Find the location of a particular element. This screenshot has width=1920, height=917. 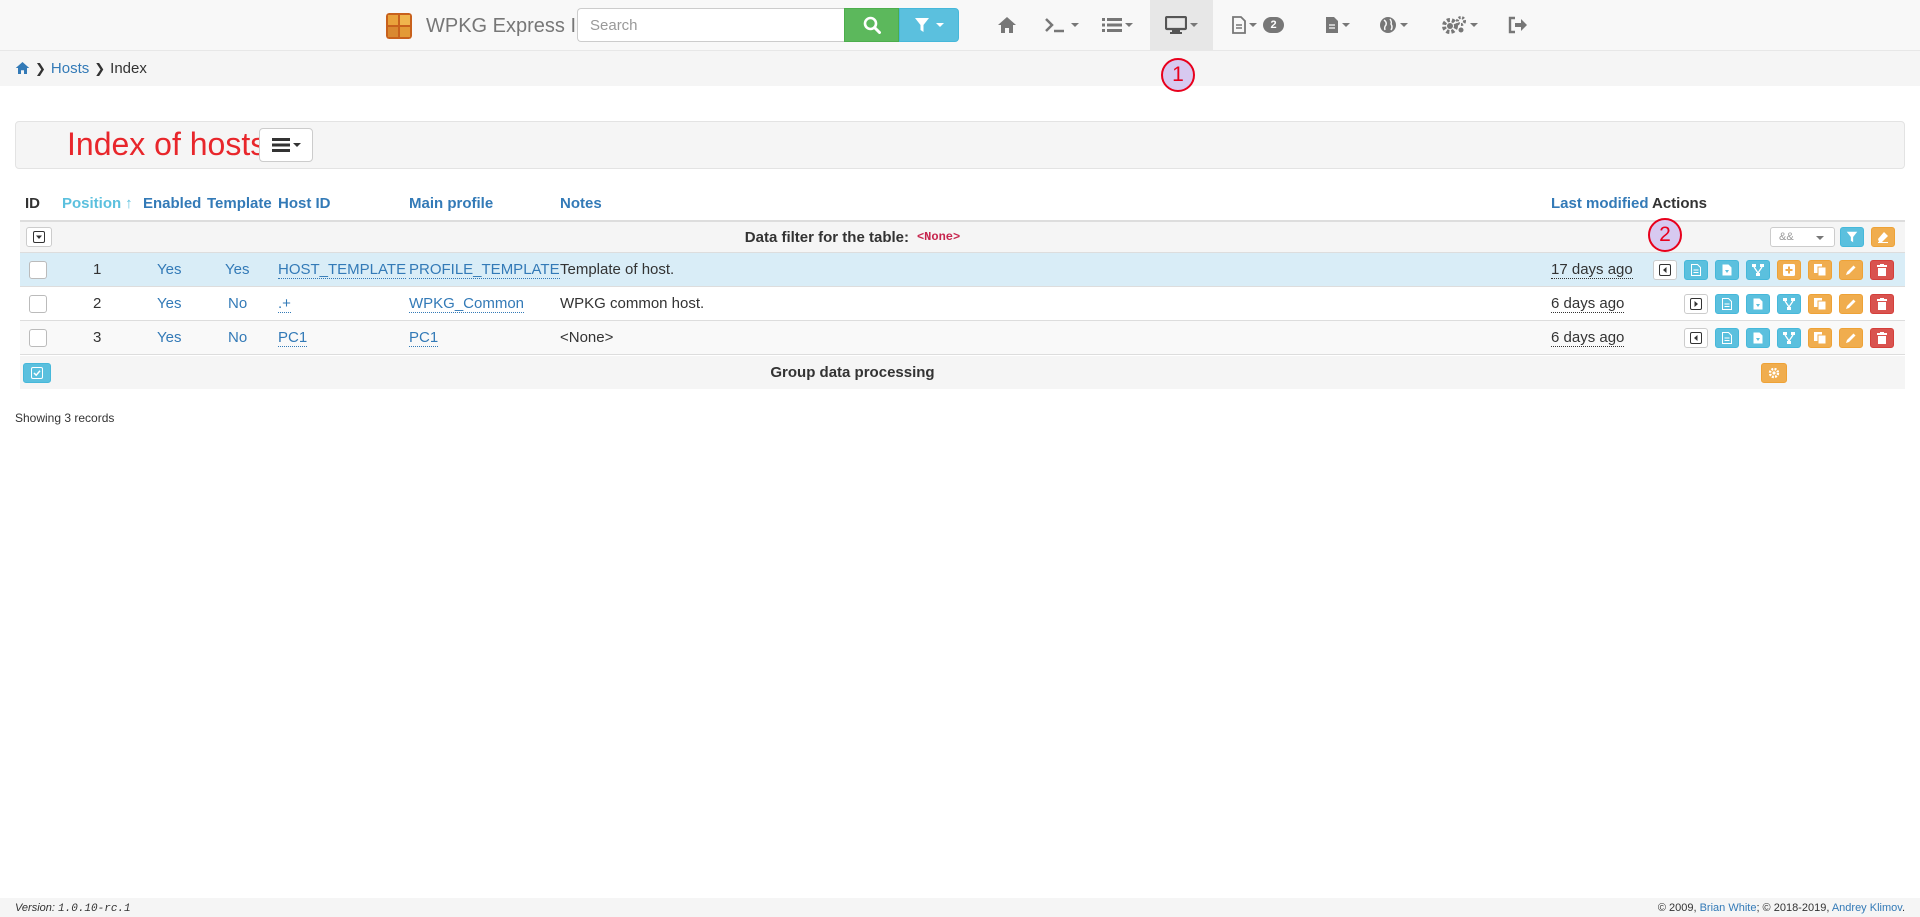

nav-reports: 2 is located at coordinates (1258, 25).